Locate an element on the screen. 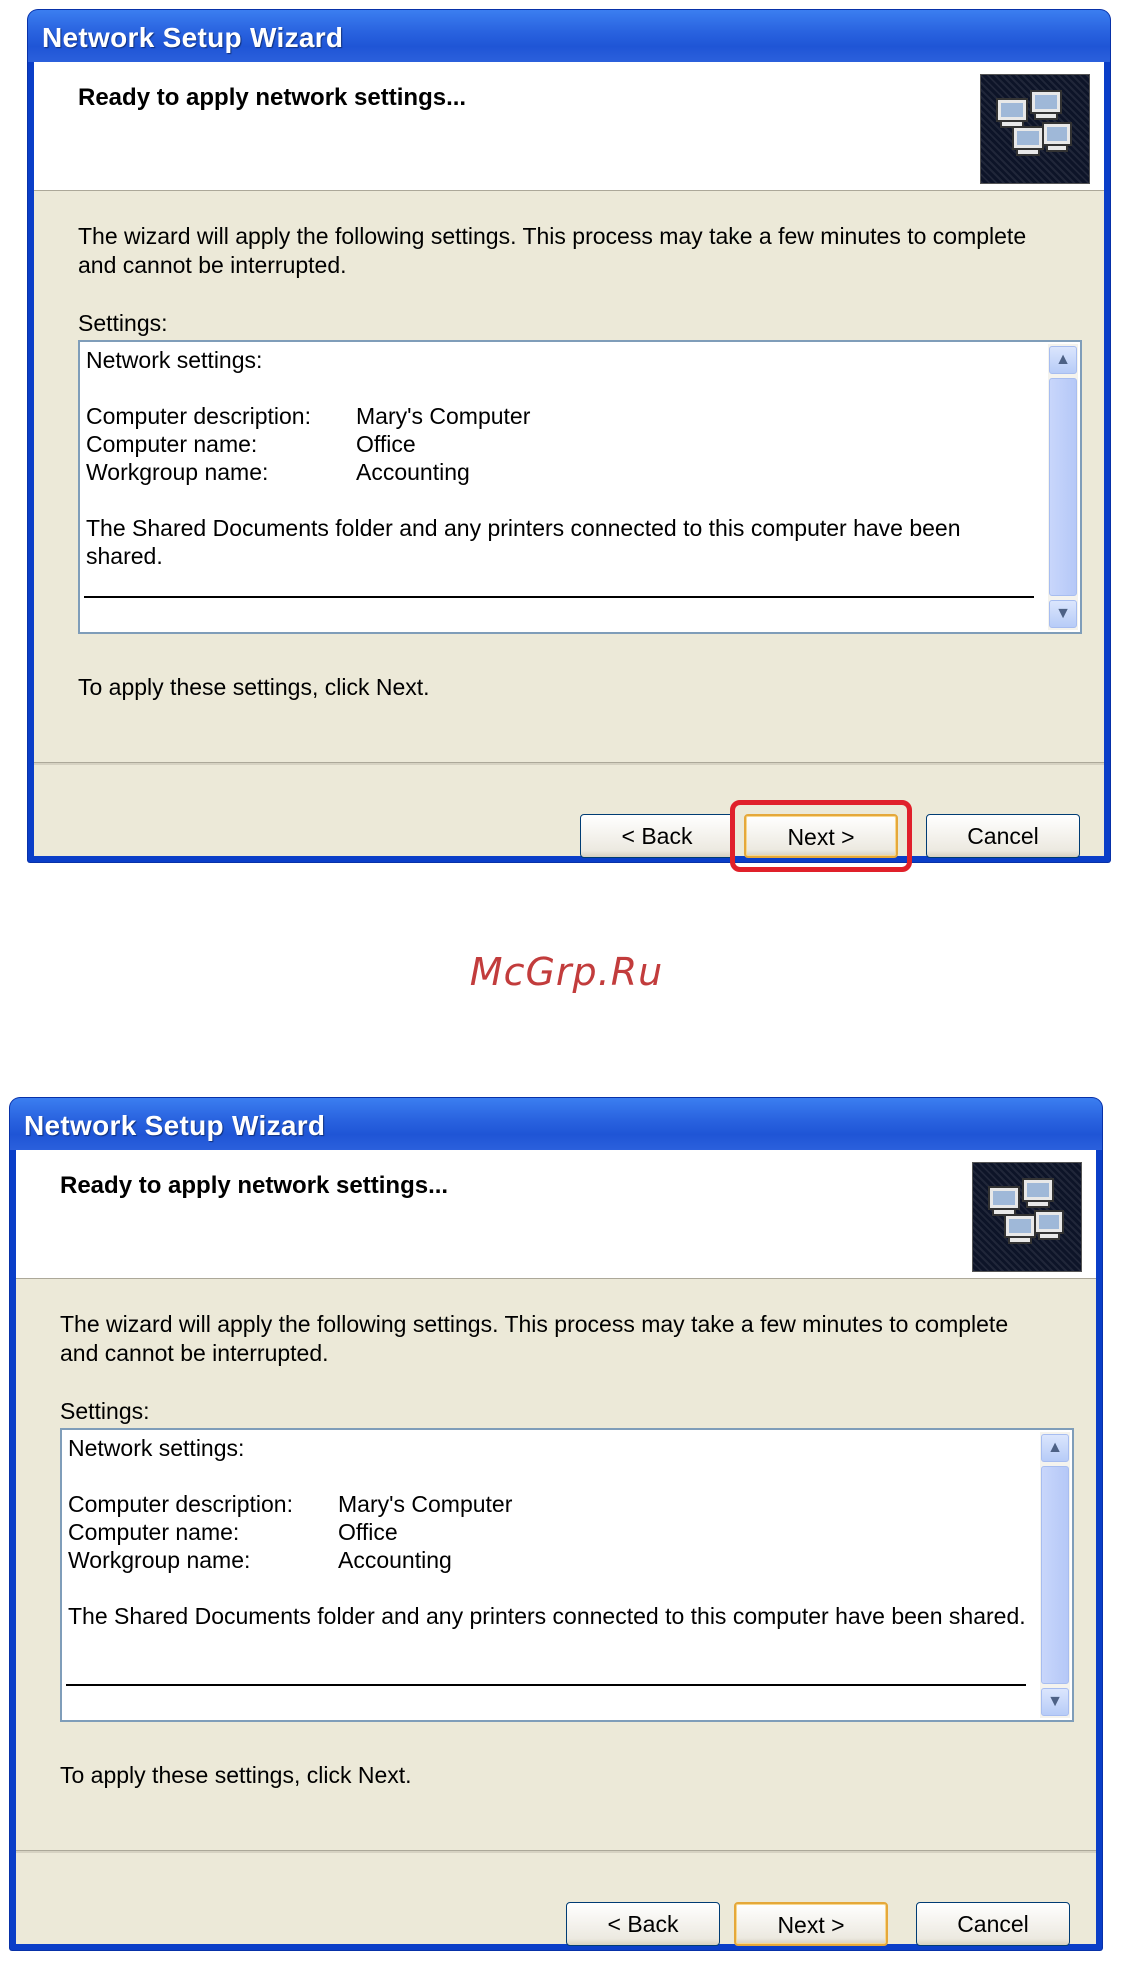 Image resolution: width=1133 pixels, height=1973 pixels. next-button: Next > is located at coordinates (811, 1924).